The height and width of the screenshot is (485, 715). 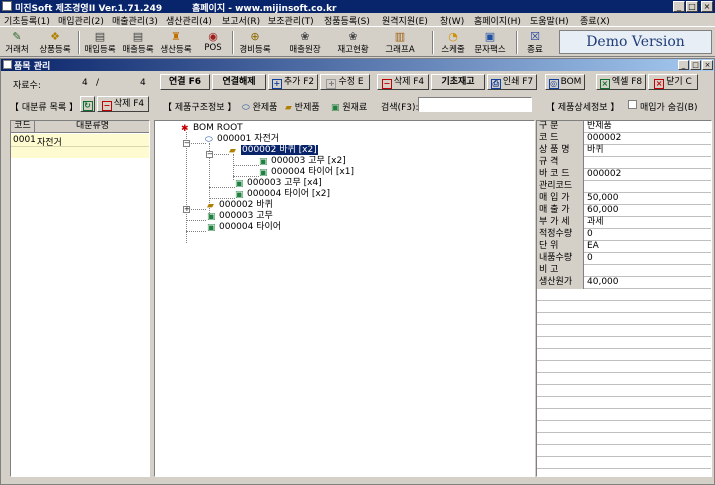 What do you see at coordinates (55, 42) in the screenshot?
I see `toolbar-product-button: ❖ 상품등록` at bounding box center [55, 42].